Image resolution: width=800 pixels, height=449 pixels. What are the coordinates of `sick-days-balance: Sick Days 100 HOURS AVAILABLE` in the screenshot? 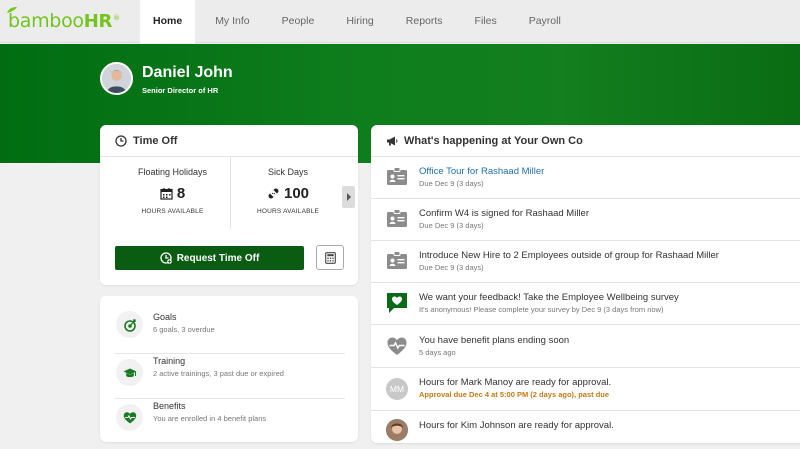 It's located at (287, 193).